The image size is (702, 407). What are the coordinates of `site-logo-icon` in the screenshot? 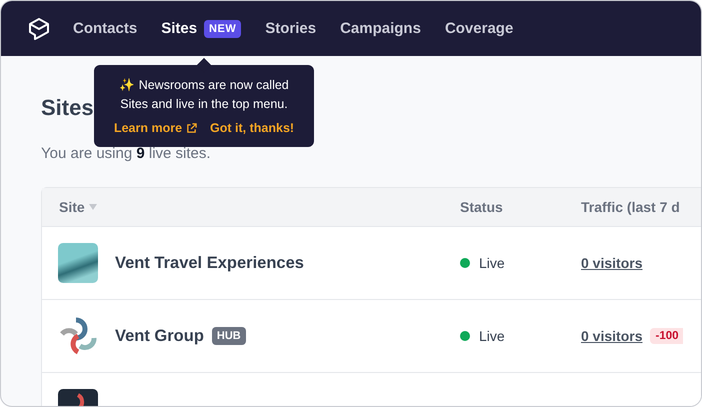 It's located at (78, 336).